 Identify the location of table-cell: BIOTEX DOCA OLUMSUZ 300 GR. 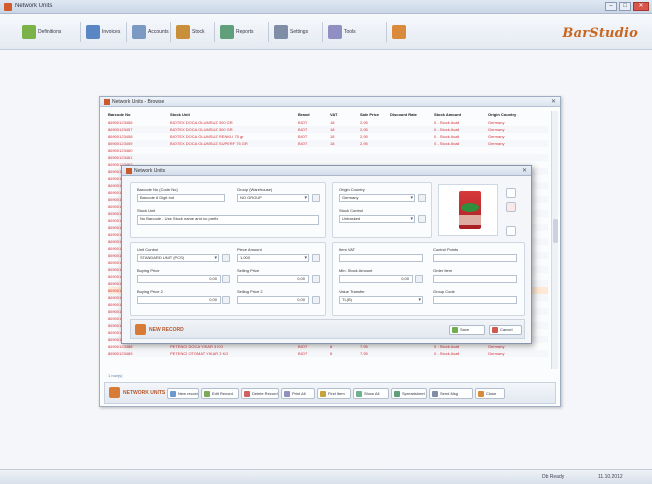
(201, 129).